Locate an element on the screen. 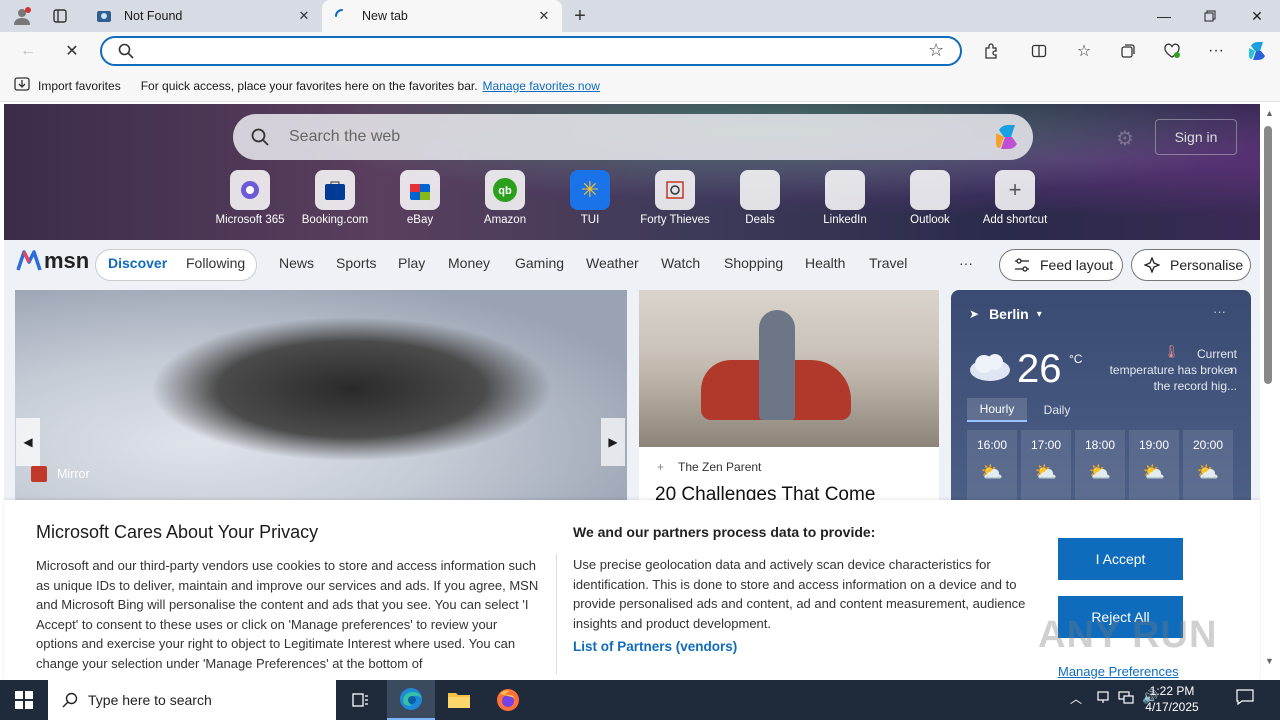 This screenshot has width=1280, height=720. network-icon is located at coordinates (1126, 698).